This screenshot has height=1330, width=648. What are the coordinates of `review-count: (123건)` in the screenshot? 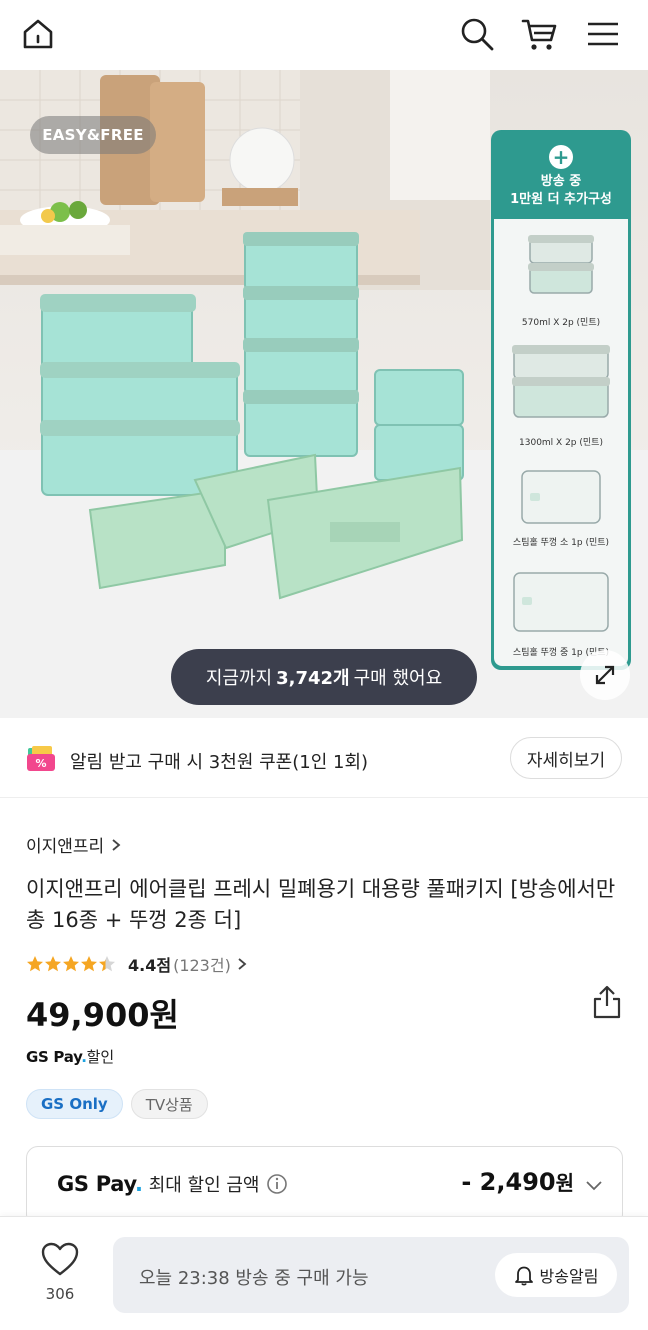 It's located at (202, 965).